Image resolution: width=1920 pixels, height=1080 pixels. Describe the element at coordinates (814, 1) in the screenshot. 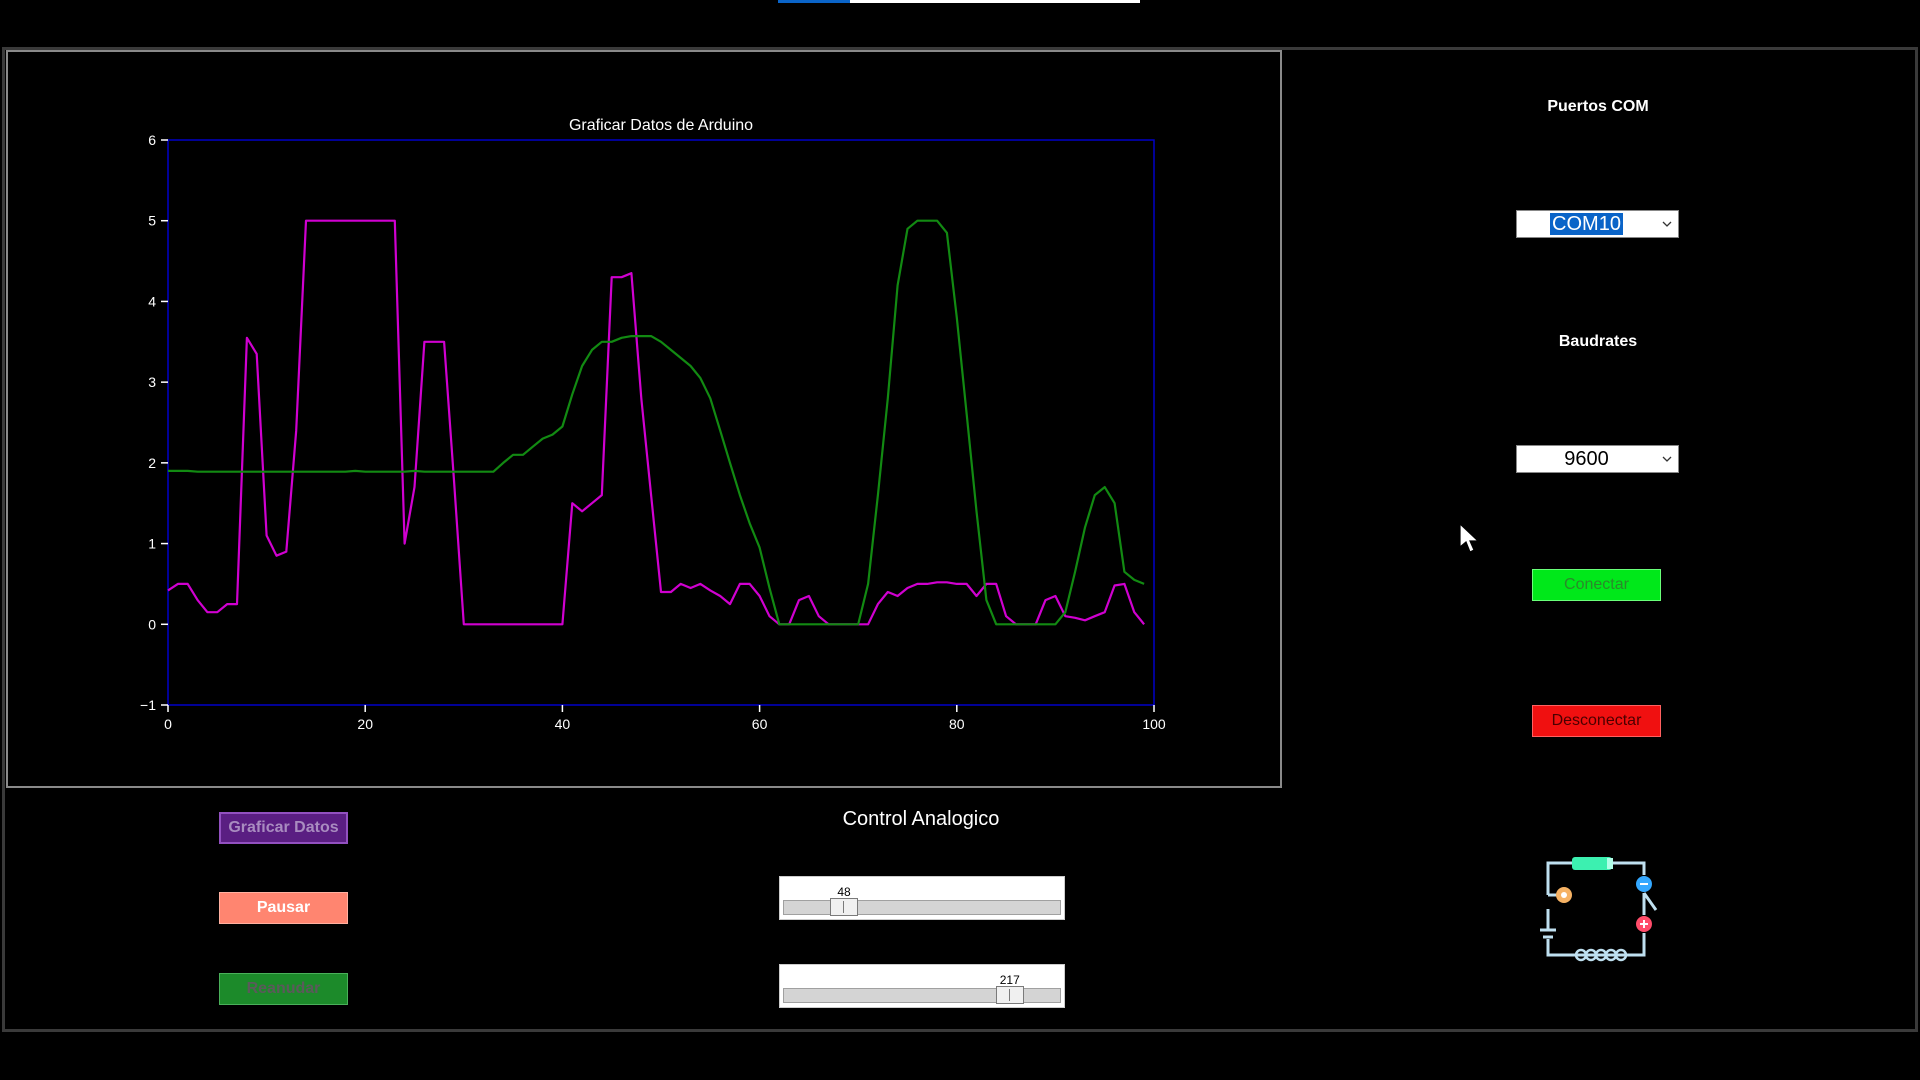

I see `top-progress-fill` at that location.